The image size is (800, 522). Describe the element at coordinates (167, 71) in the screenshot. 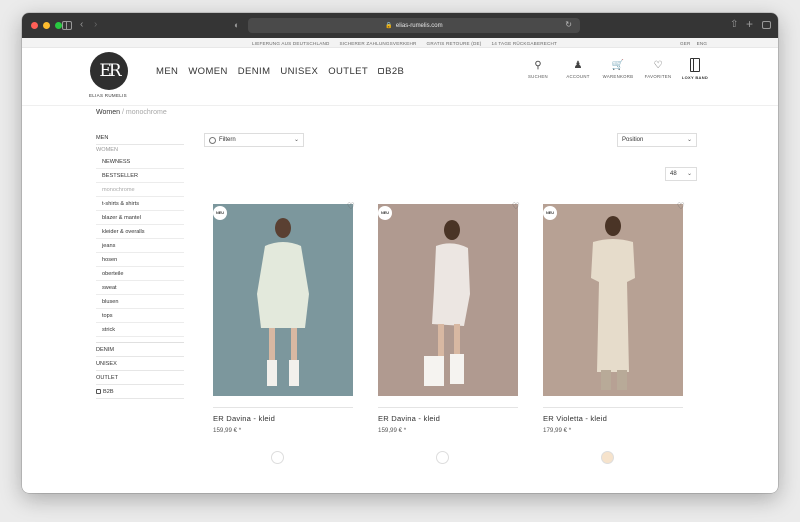

I see `nav-men: MEN` at that location.